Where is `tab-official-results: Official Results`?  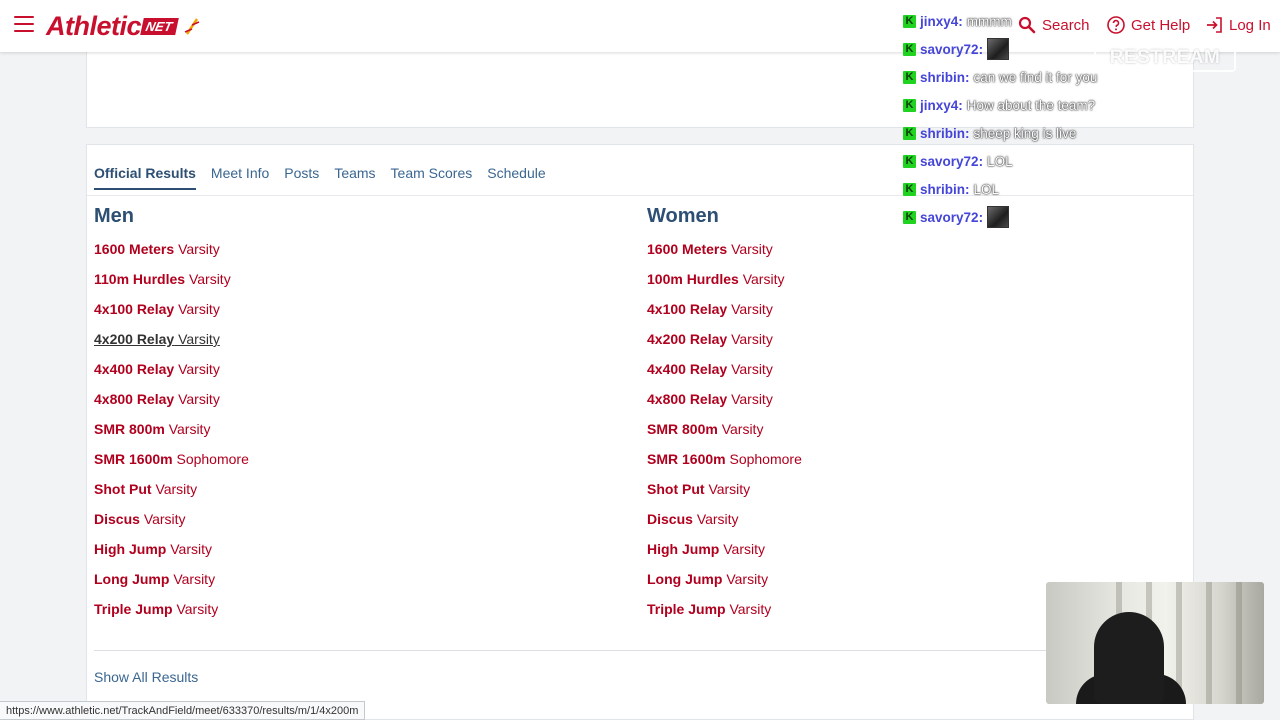 tab-official-results: Official Results is located at coordinates (145, 177).